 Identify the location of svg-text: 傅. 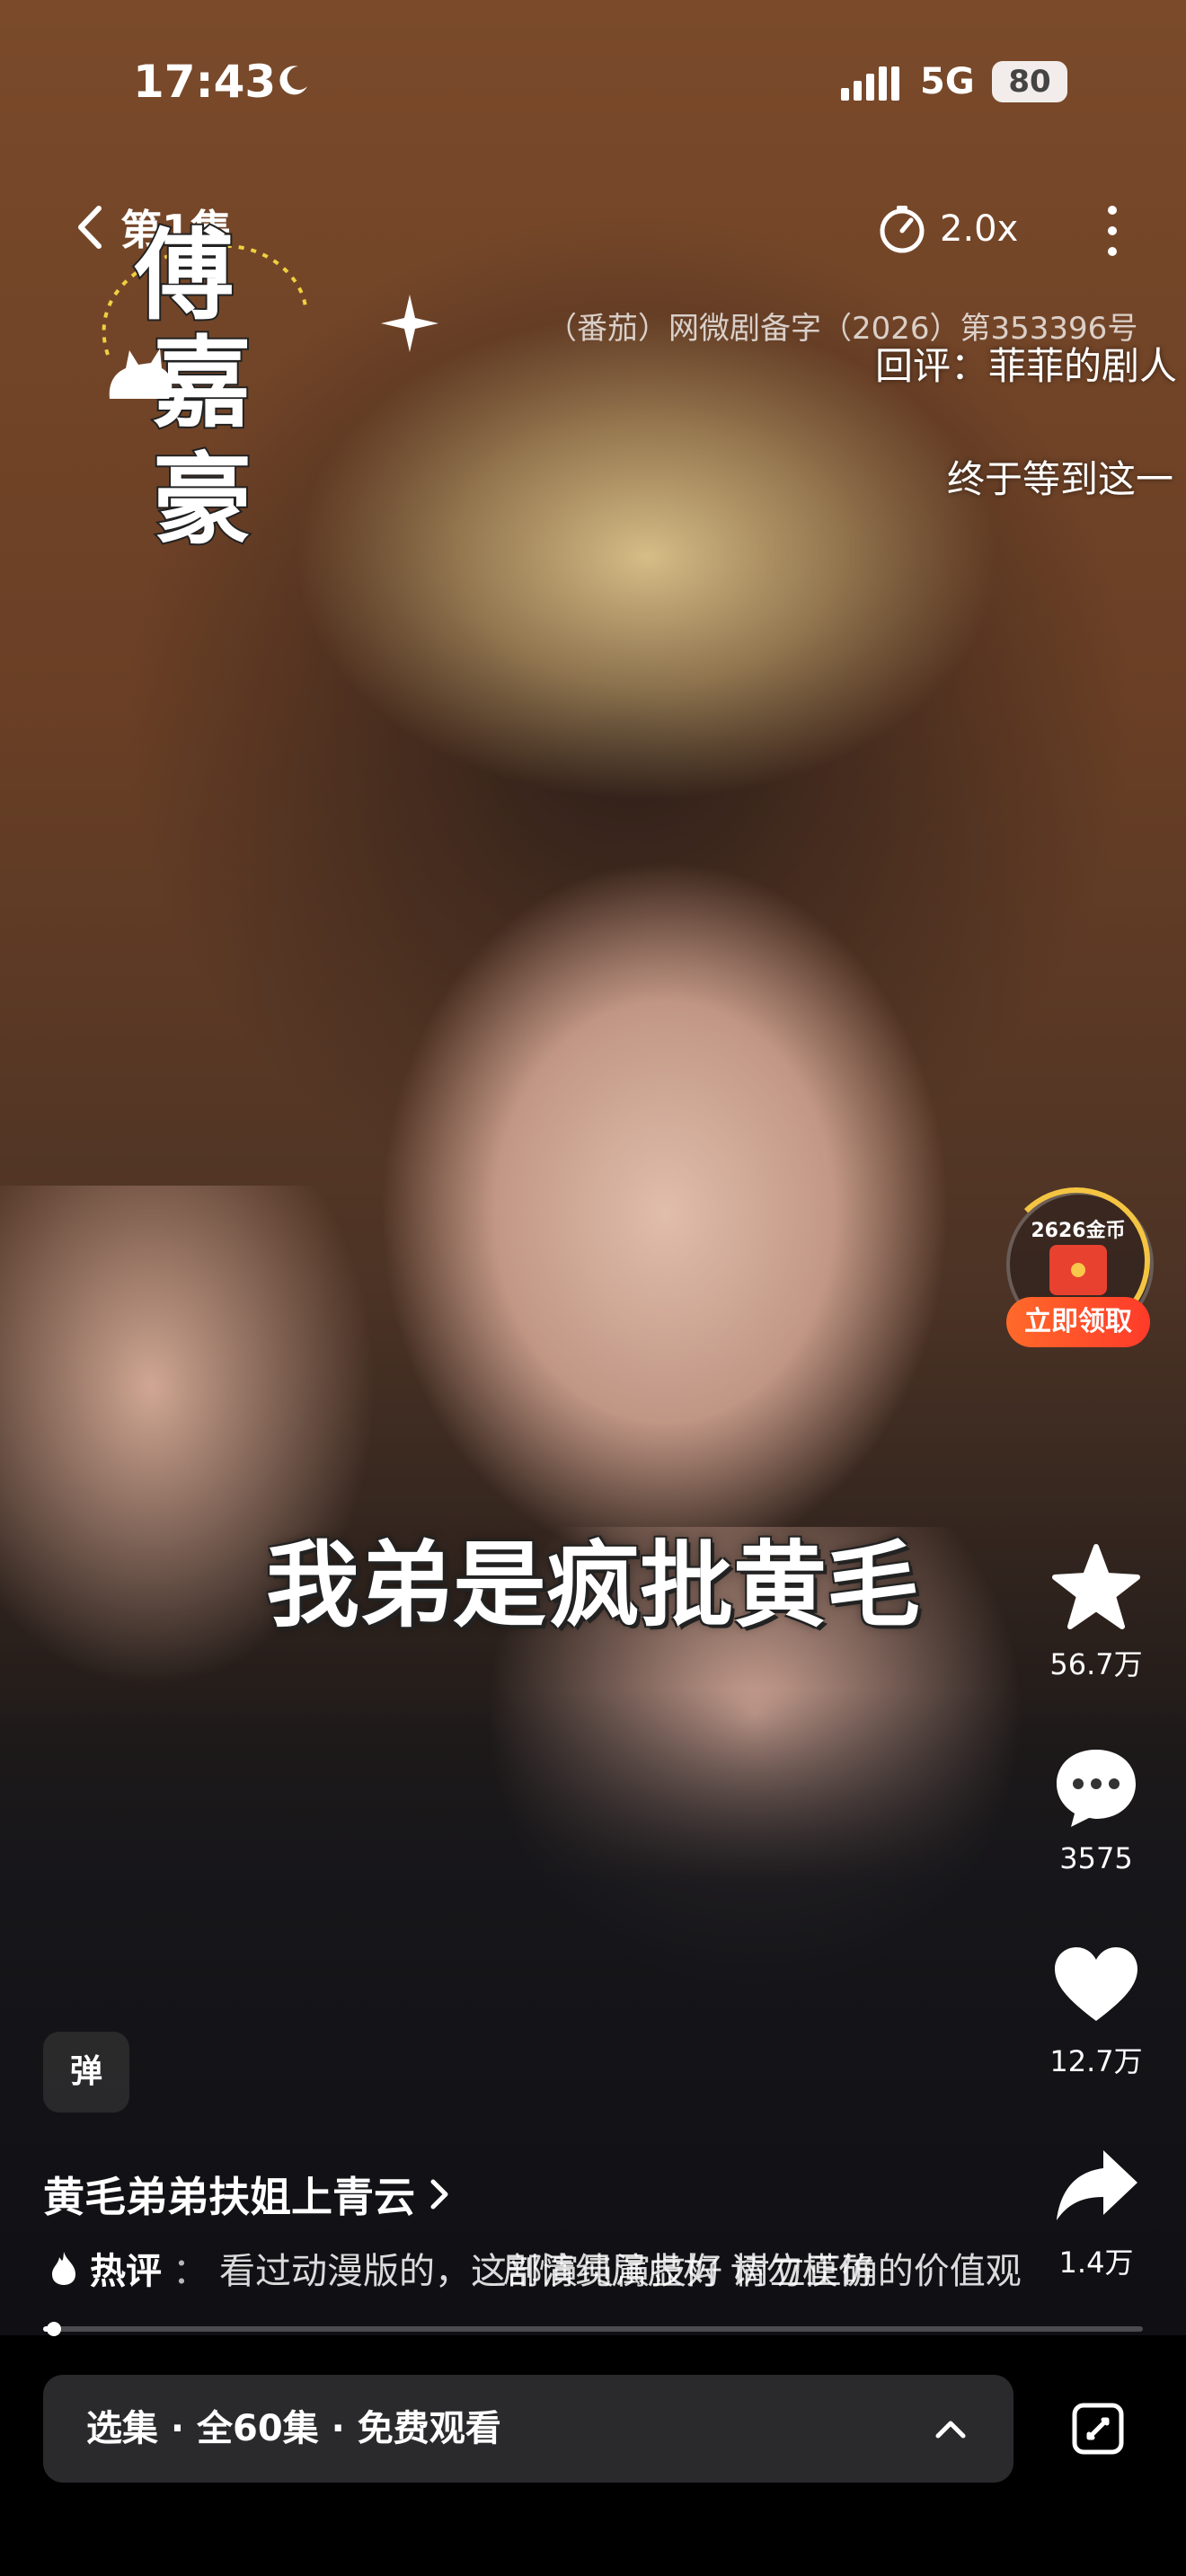
(184, 275).